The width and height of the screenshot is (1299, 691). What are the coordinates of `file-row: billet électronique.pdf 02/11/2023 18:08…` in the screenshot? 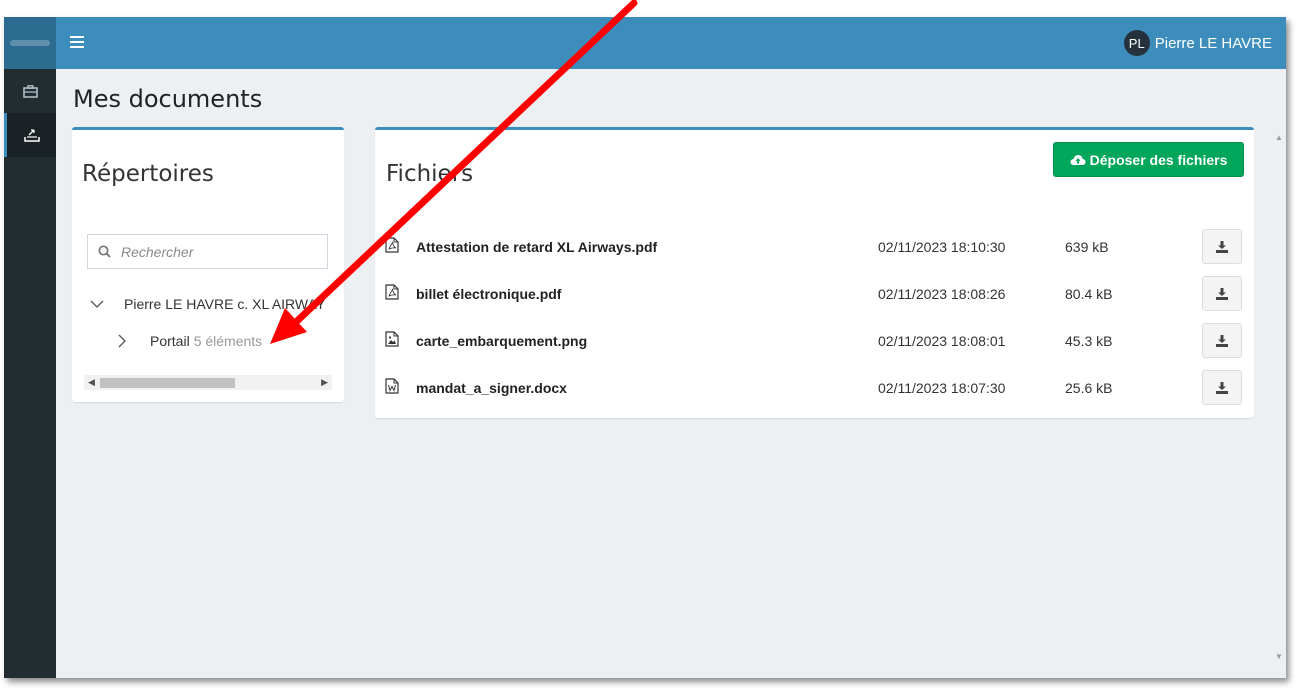 It's located at (814, 294).